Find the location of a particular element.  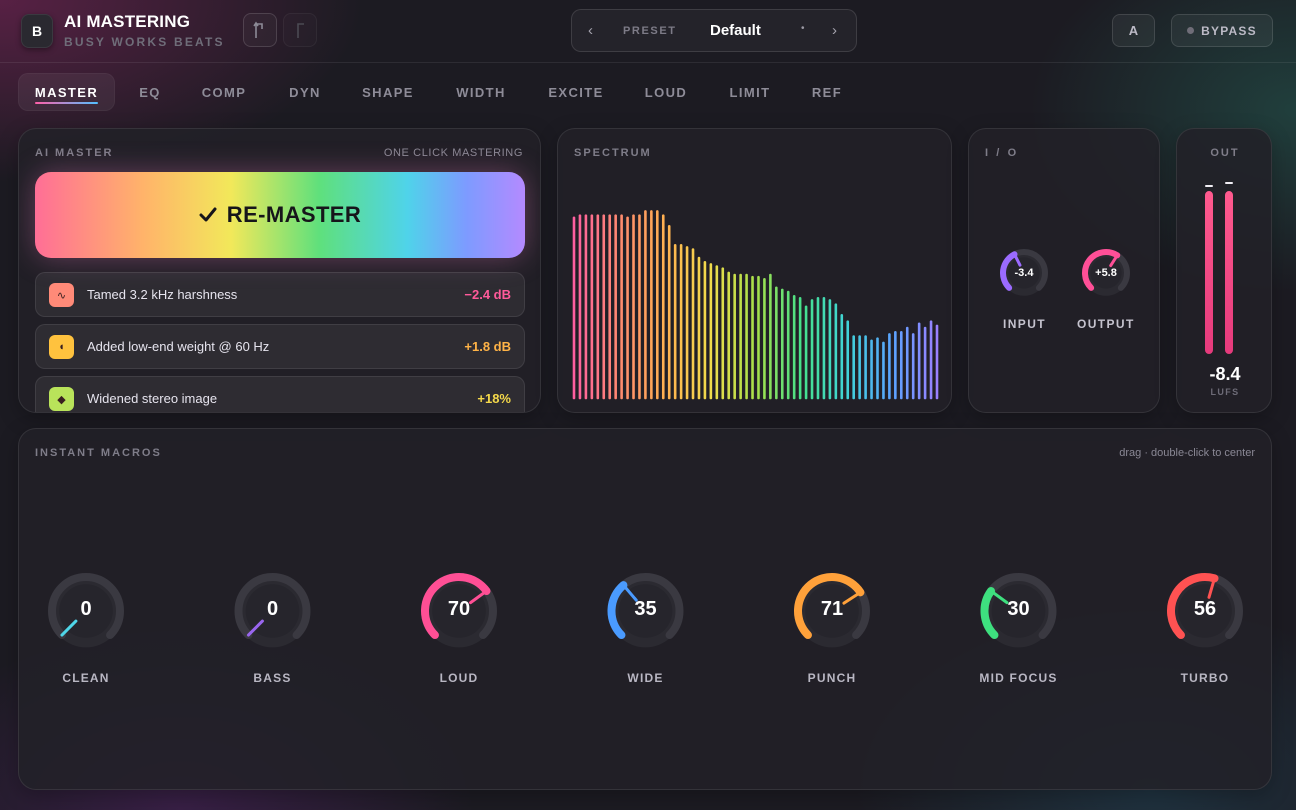

tab-ref: REF is located at coordinates (827, 92).